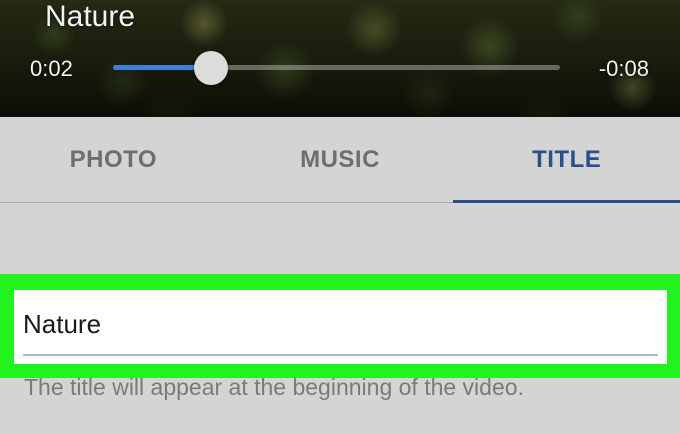  I want to click on elapsed-time: 0:02, so click(51, 68).